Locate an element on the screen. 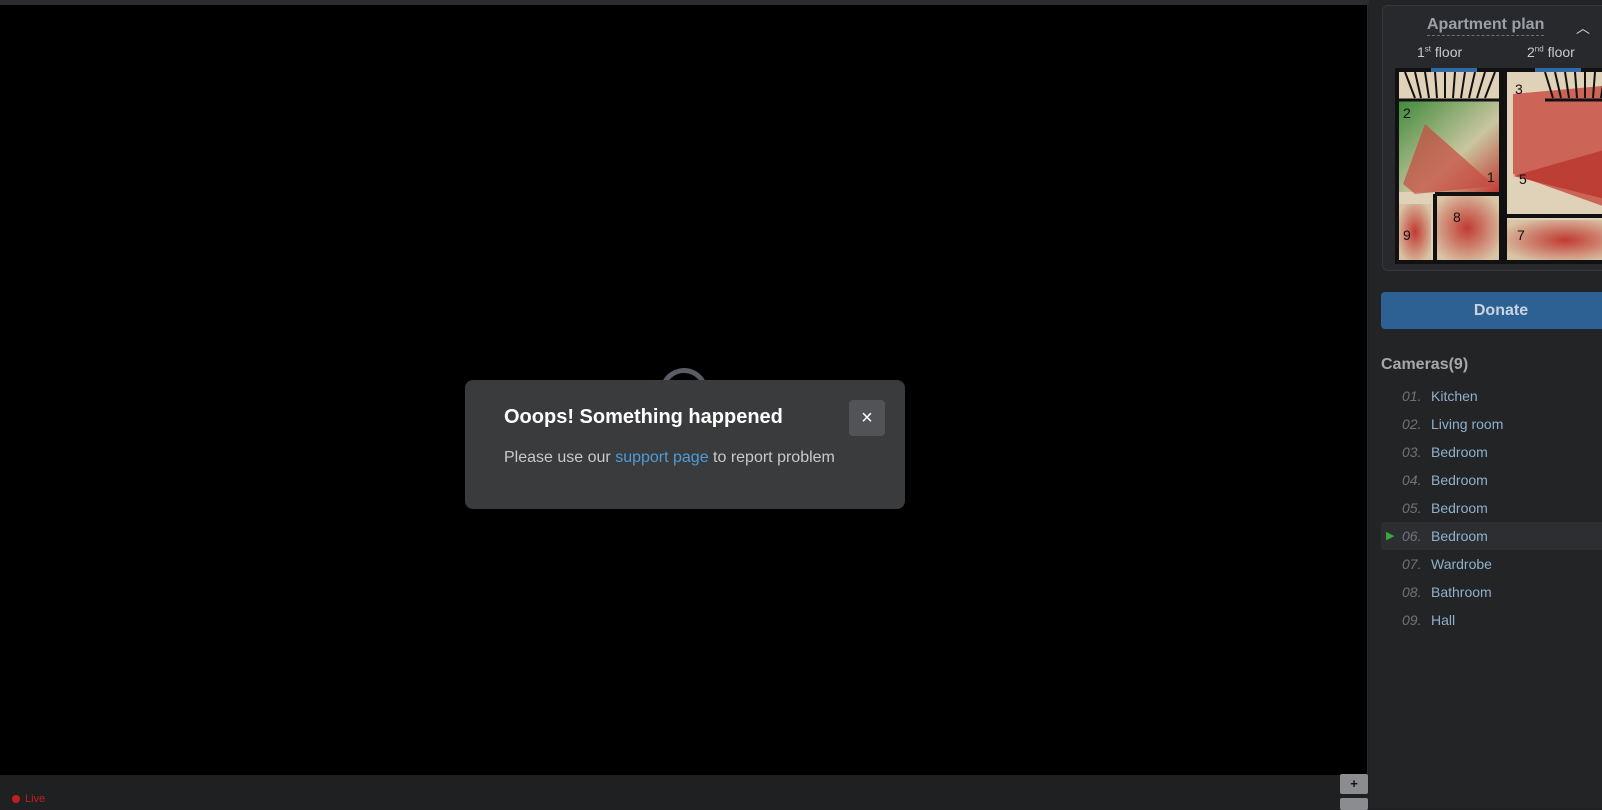 This screenshot has width=1602, height=810. camera-name: Bathroom is located at coordinates (1461, 592).